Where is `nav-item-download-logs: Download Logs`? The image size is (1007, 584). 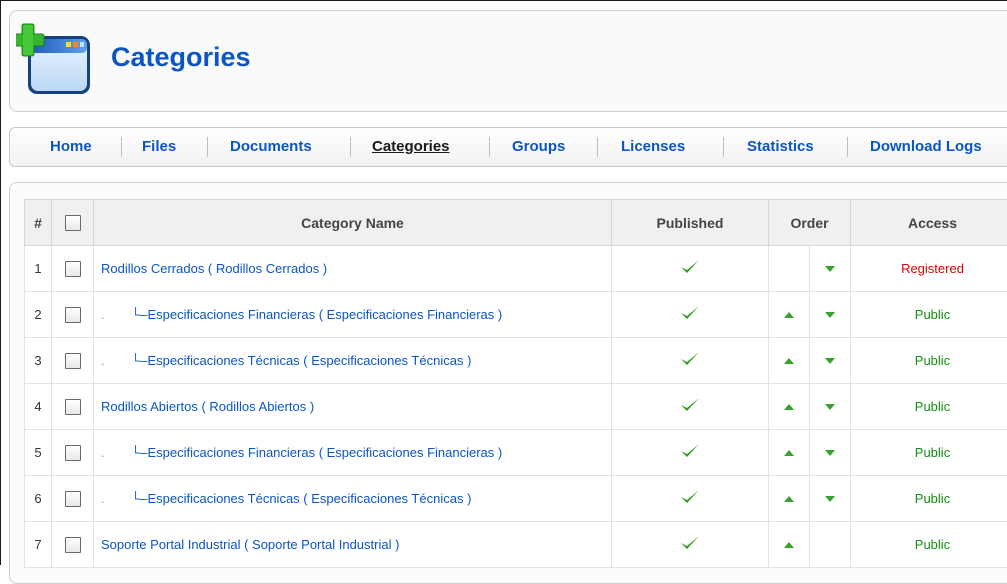
nav-item-download-logs: Download Logs is located at coordinates (926, 146).